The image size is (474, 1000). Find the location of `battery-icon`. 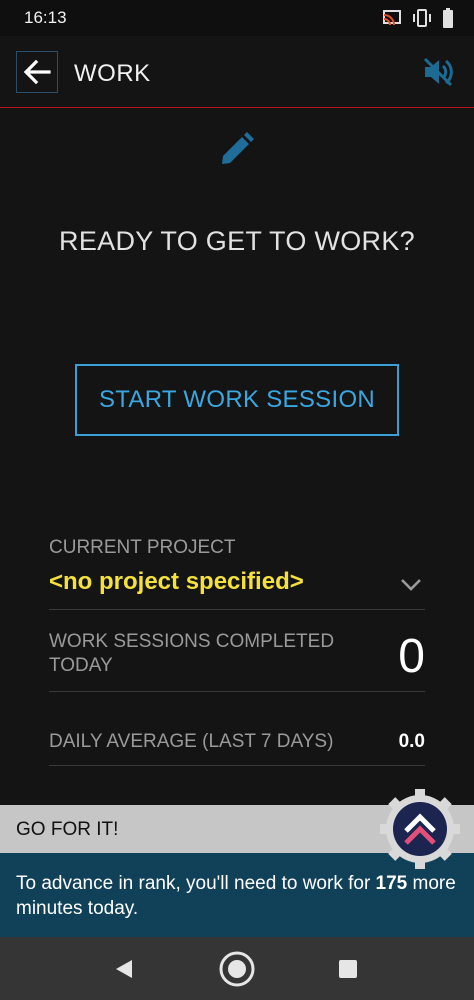

battery-icon is located at coordinates (448, 18).